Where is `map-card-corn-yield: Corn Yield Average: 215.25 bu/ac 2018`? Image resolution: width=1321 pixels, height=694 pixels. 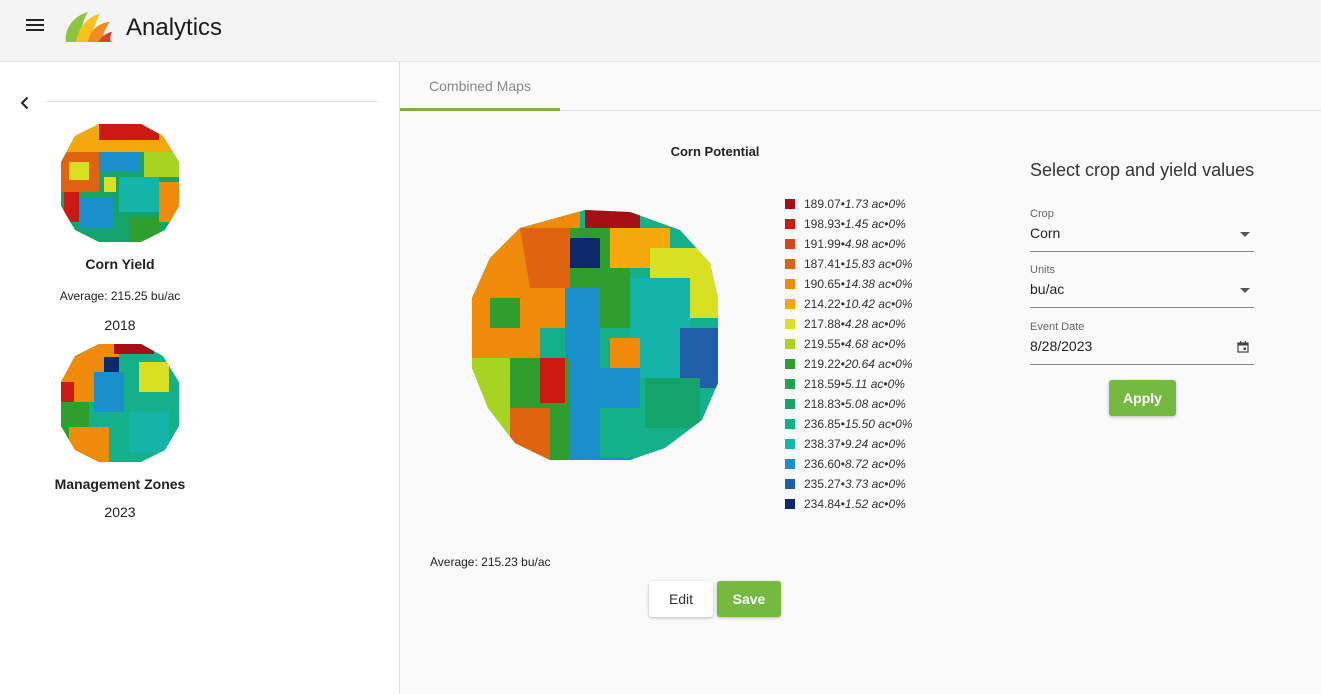
map-card-corn-yield: Corn Yield Average: 215.25 bu/ac 2018 is located at coordinates (120, 227).